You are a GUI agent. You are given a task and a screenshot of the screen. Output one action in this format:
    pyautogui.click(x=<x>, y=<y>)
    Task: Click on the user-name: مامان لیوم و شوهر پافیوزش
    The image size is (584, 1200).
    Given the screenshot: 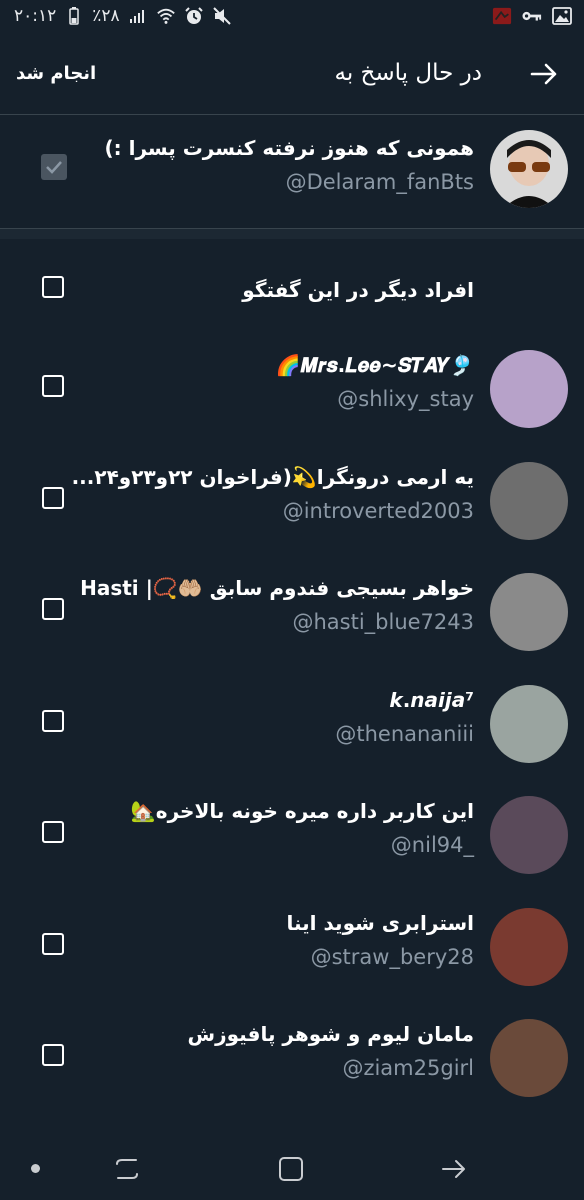 What is the action you would take?
    pyautogui.click(x=330, y=1034)
    